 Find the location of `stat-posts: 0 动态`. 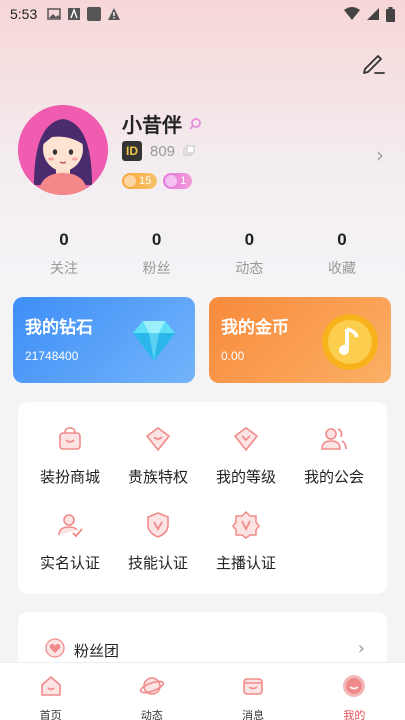

stat-posts: 0 动态 is located at coordinates (249, 254).